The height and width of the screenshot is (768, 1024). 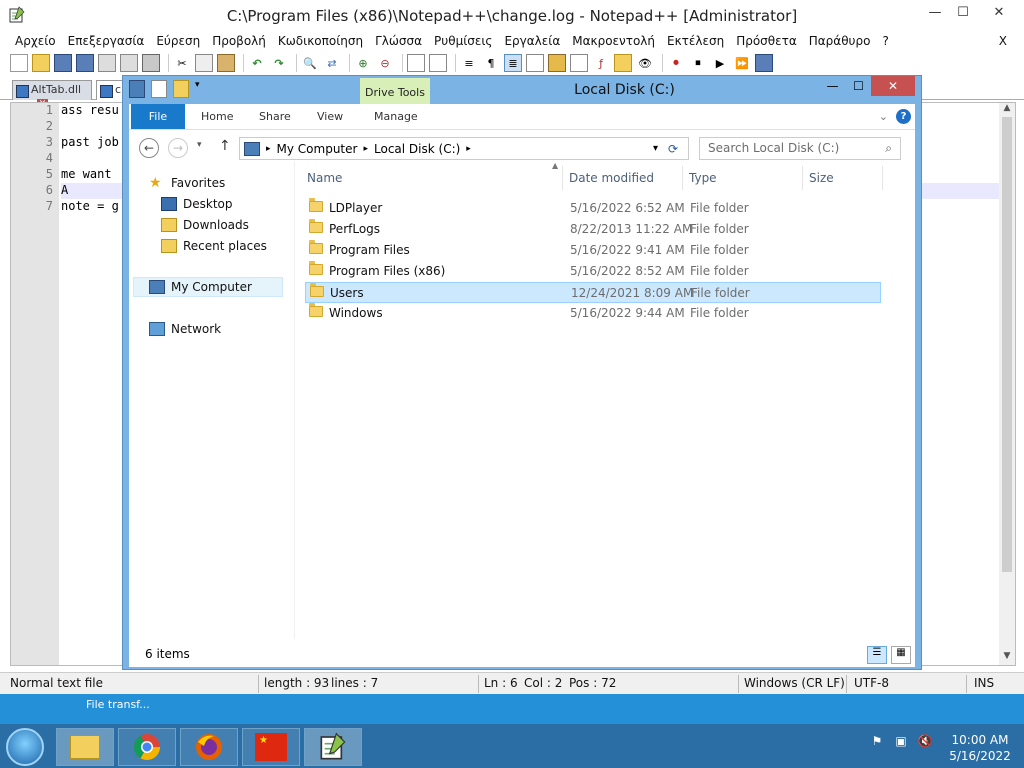 What do you see at coordinates (645, 63) in the screenshot?
I see `monitoring-icon: 👁` at bounding box center [645, 63].